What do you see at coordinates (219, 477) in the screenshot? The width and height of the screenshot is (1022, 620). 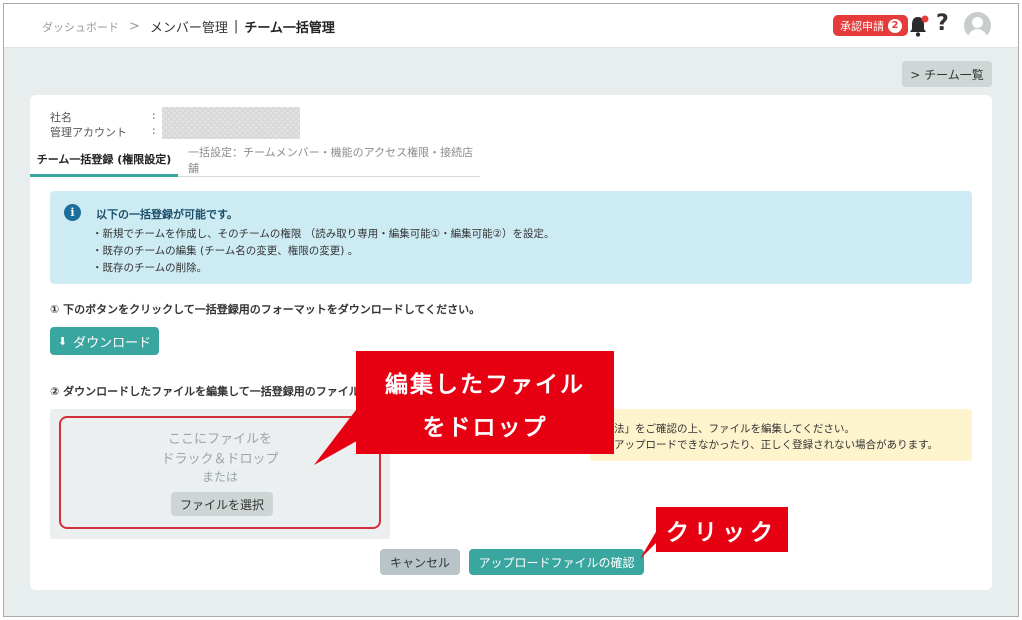 I see `dropzone-line-3: または` at bounding box center [219, 477].